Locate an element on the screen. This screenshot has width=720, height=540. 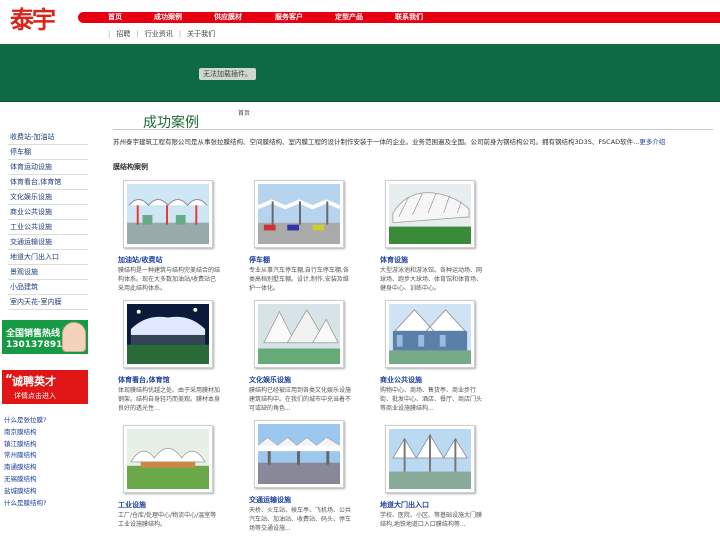
plugin-message: 无法加载插件。 is located at coordinates (227, 74).